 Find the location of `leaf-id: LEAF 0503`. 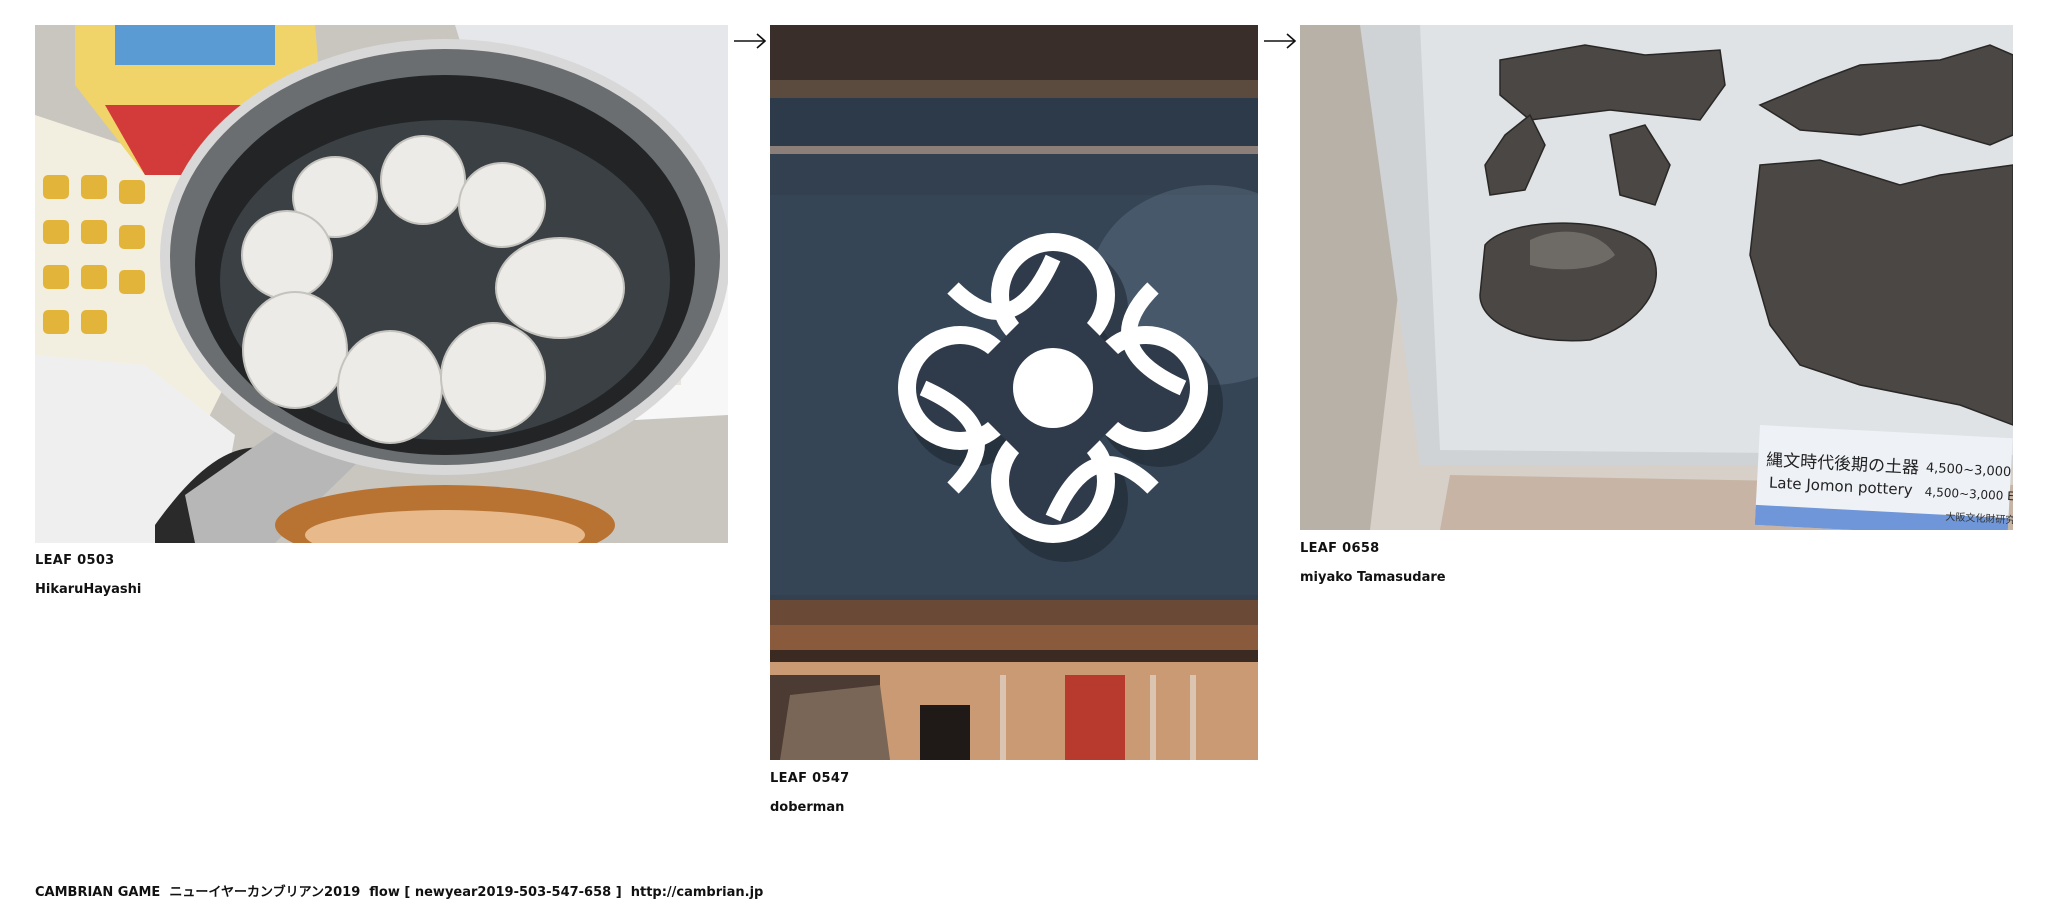

leaf-id: LEAF 0503 is located at coordinates (75, 560).